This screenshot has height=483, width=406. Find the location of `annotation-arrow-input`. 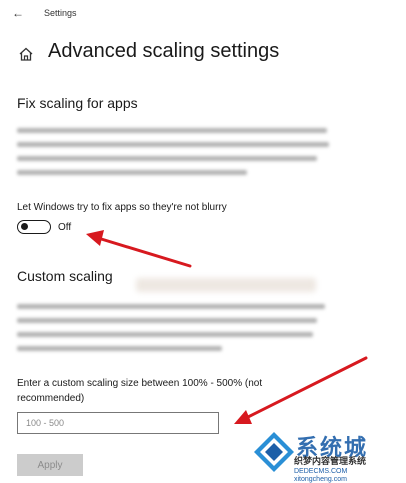

annotation-arrow-input is located at coordinates (301, 390).